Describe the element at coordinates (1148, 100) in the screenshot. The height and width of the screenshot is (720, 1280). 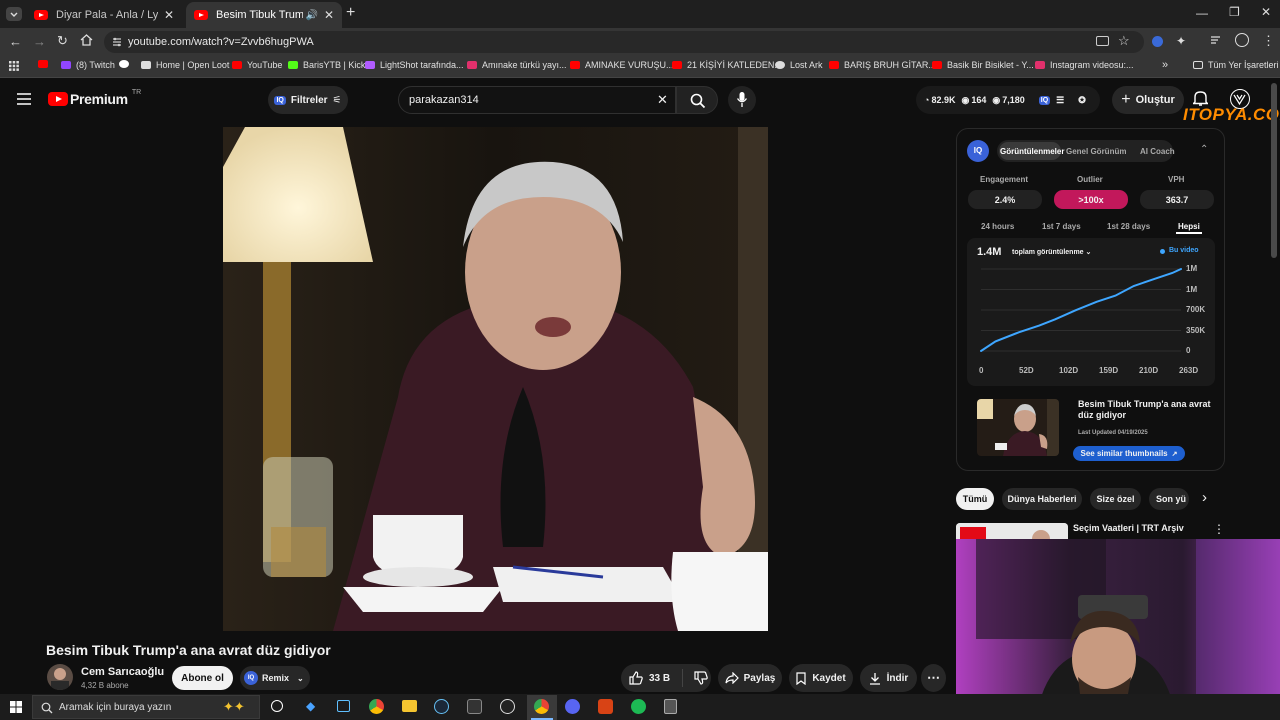
I see `create-button: + Oluştur` at that location.